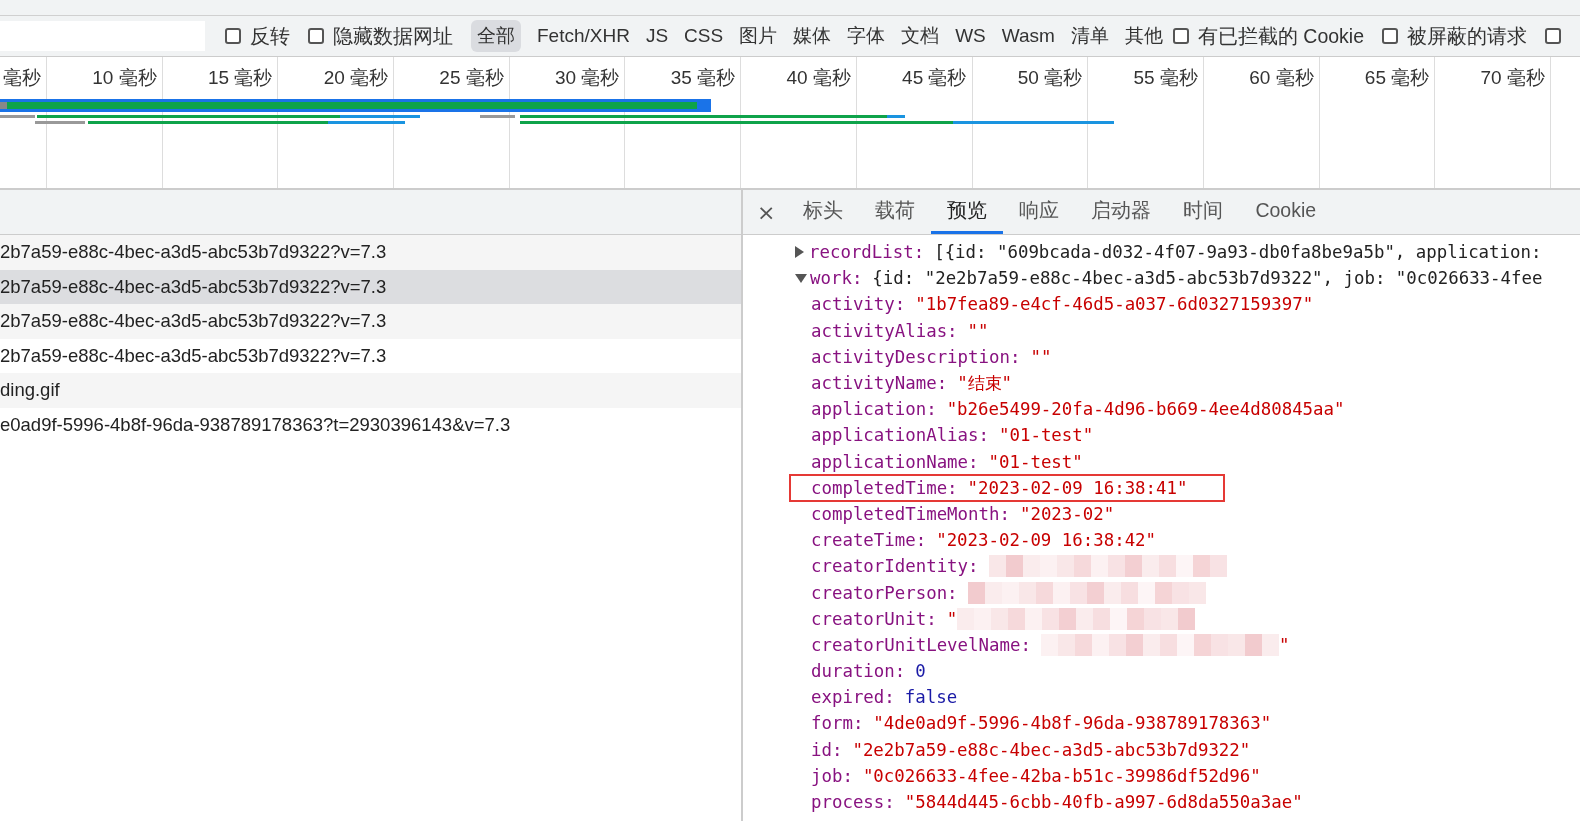 Image resolution: width=1580 pixels, height=821 pixels. I want to click on type-filter-button: Wasm, so click(1028, 36).